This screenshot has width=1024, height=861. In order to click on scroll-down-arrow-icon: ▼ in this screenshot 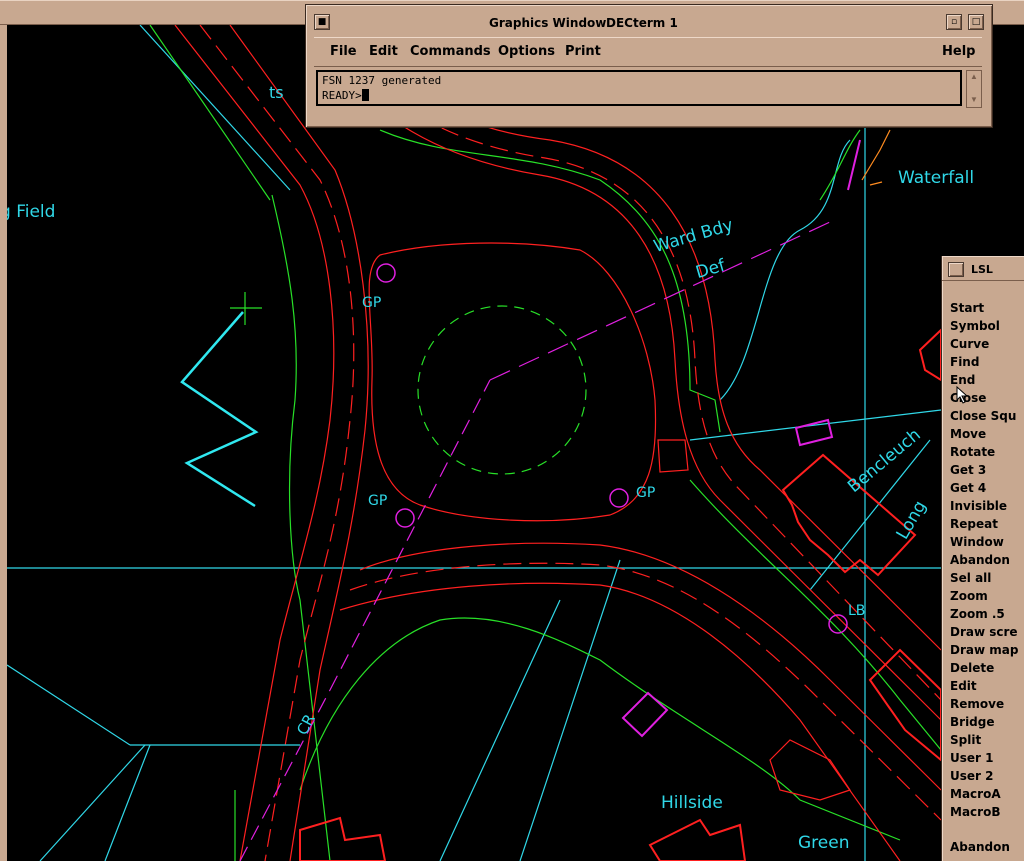, I will do `click(974, 100)`.